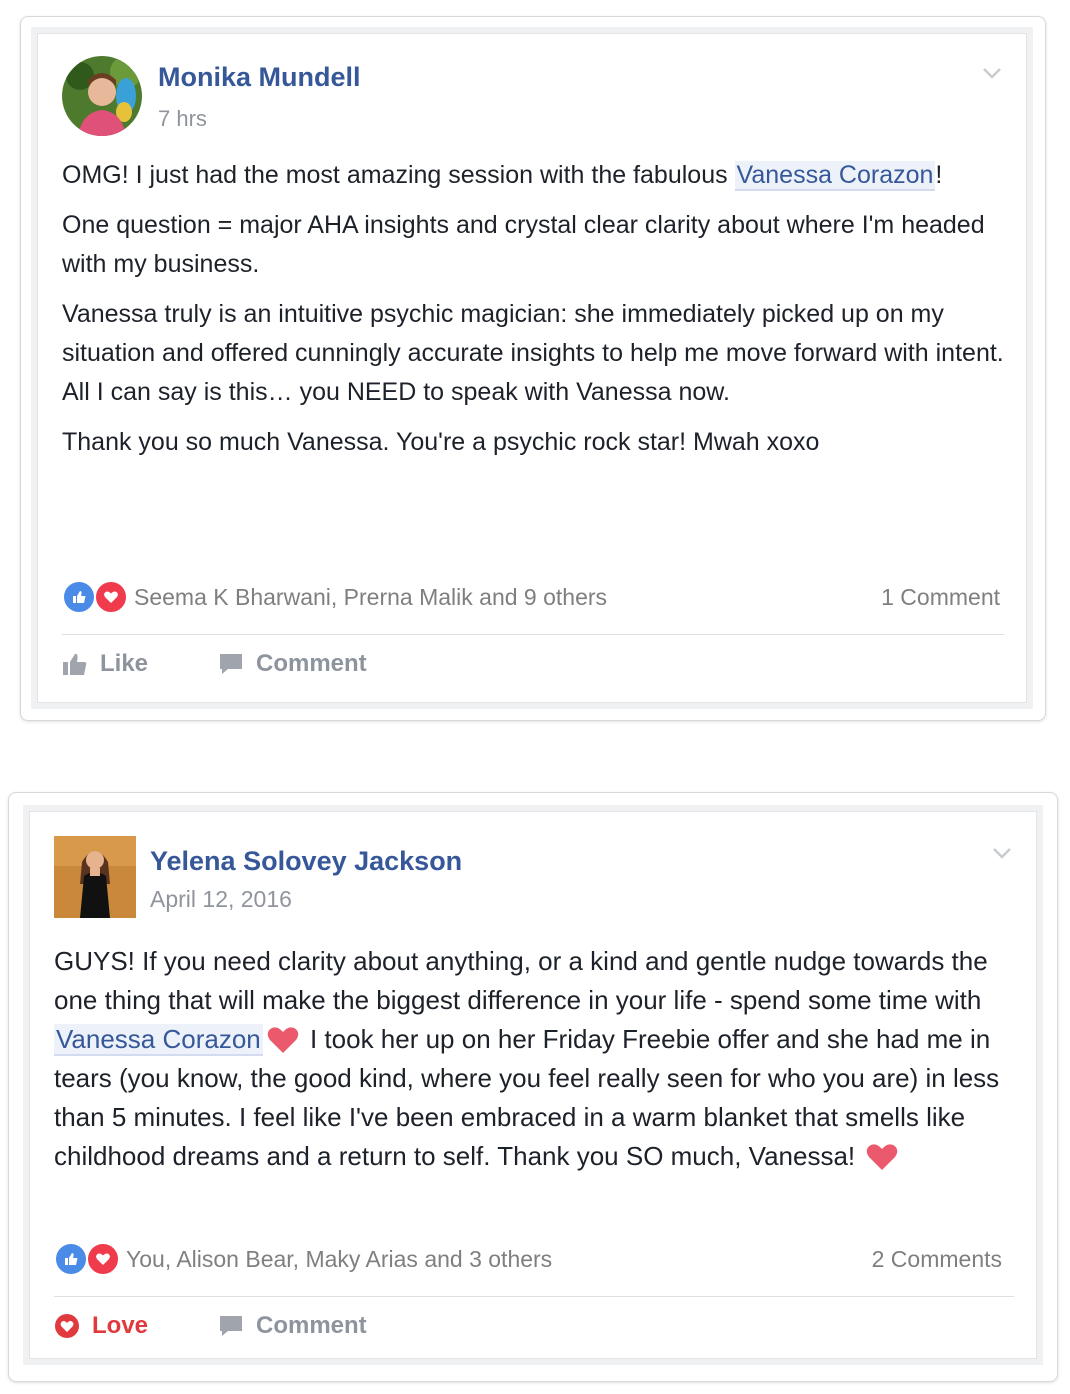  Describe the element at coordinates (937, 1259) in the screenshot. I see `comments-count: 2 Comments` at that location.